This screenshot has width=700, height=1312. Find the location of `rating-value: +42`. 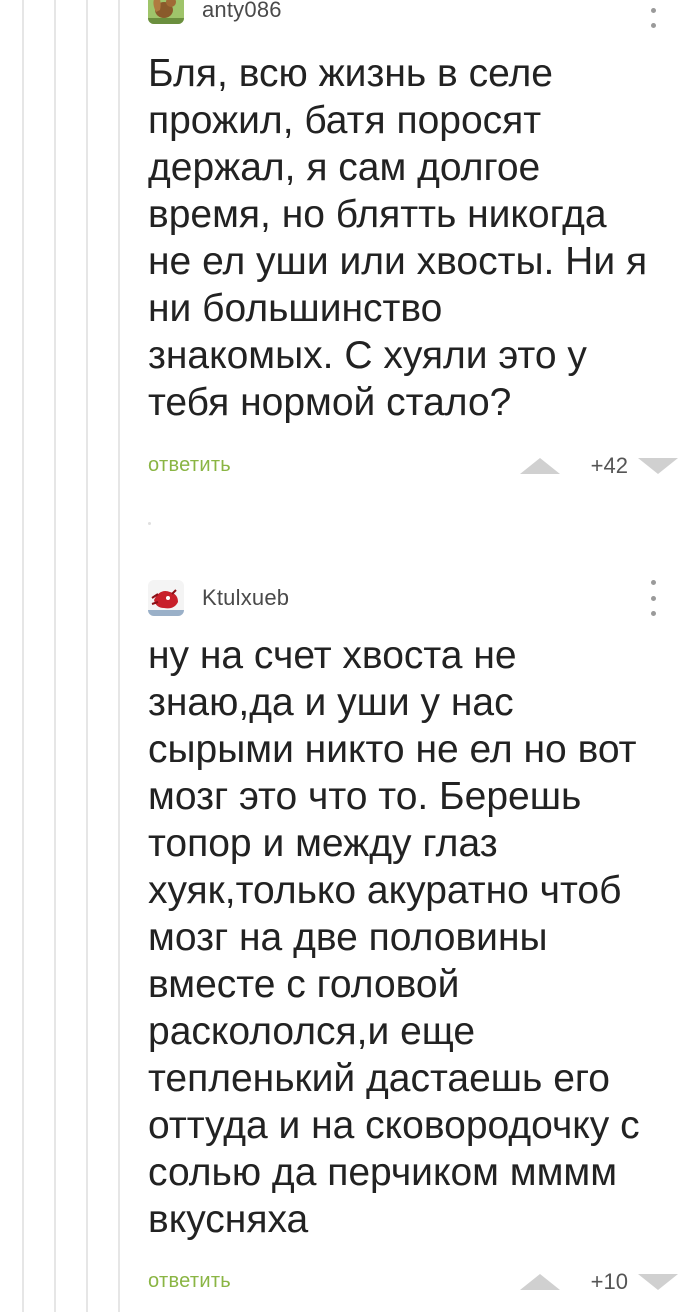

rating-value: +42 is located at coordinates (609, 465).